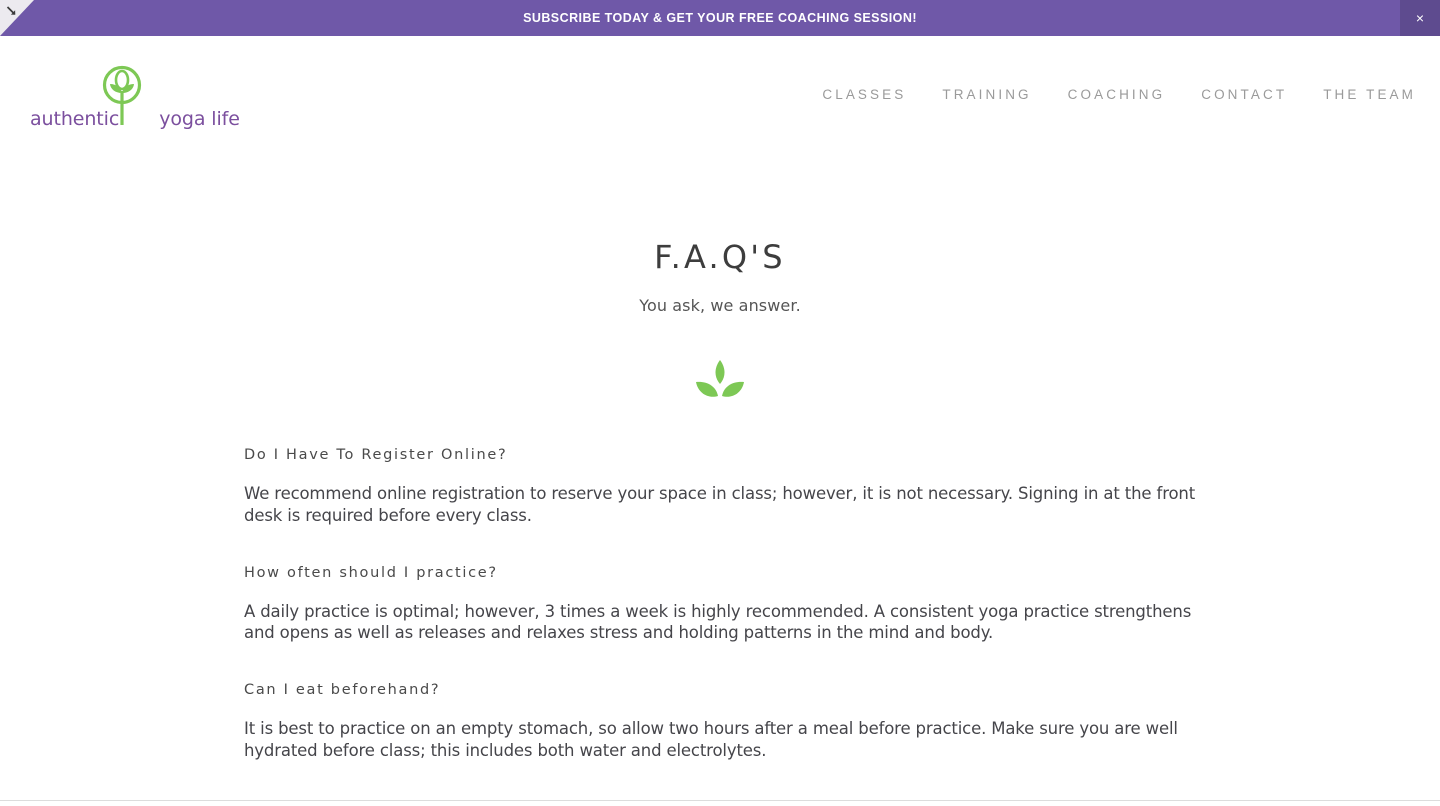  Describe the element at coordinates (376, 455) in the screenshot. I see `faq-question: Do I Have To Register Online?` at that location.